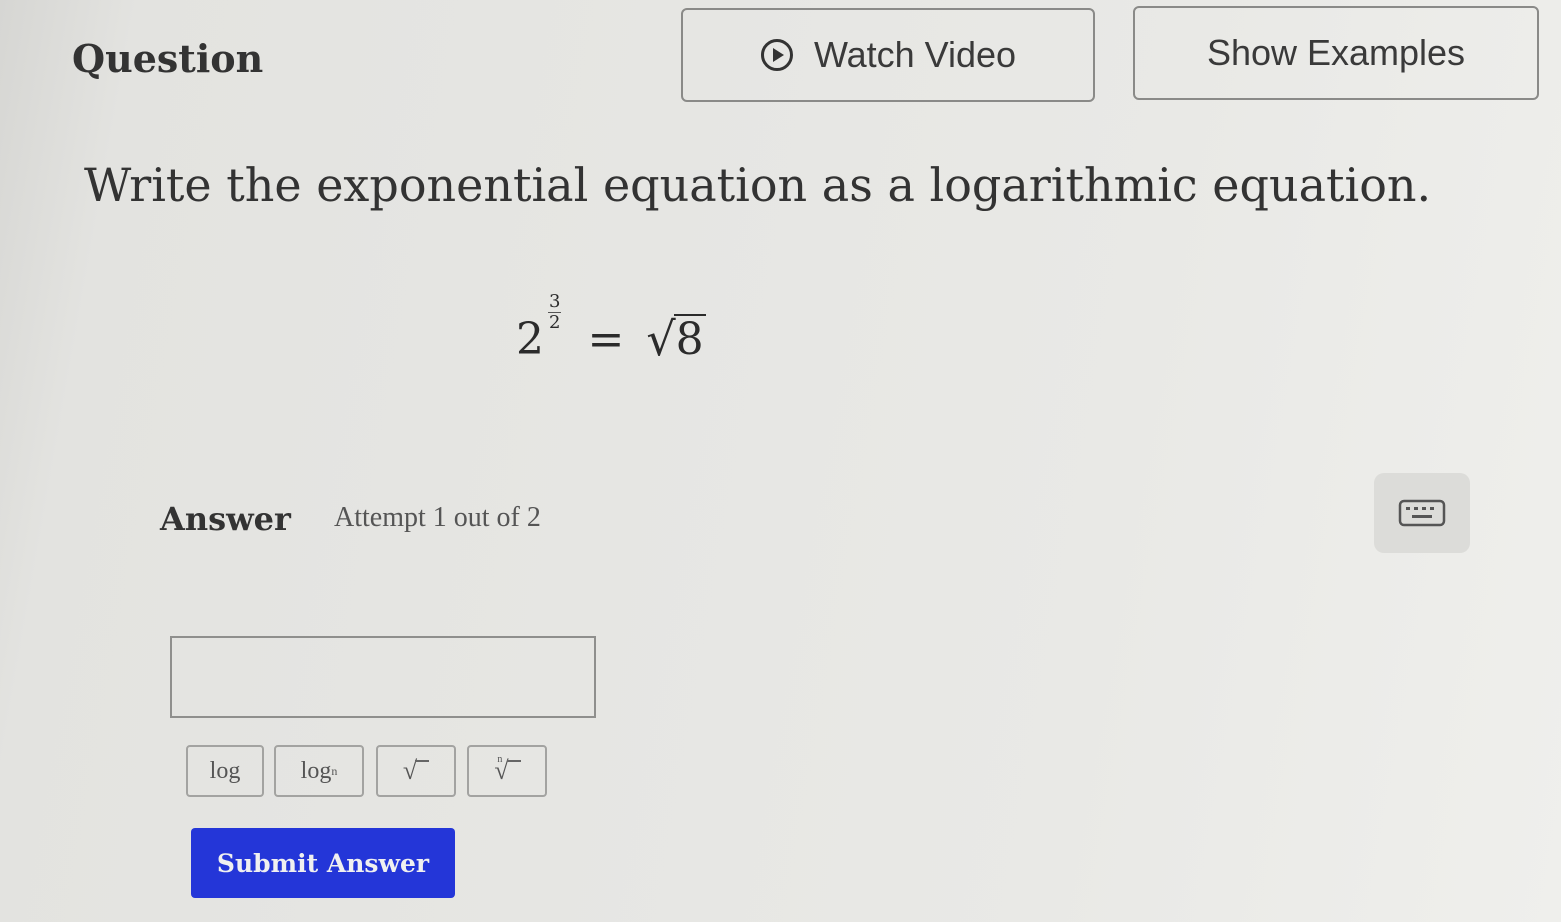 The width and height of the screenshot is (1561, 922). I want to click on answer-heading: Answer, so click(225, 519).